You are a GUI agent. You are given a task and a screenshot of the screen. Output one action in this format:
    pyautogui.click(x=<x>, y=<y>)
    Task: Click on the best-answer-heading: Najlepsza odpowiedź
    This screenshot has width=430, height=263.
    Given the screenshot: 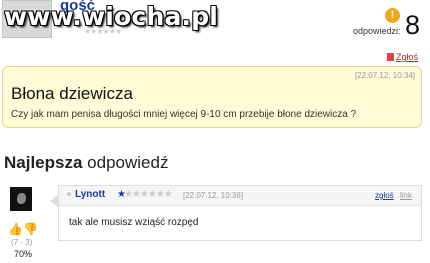 What is the action you would take?
    pyautogui.click(x=86, y=163)
    